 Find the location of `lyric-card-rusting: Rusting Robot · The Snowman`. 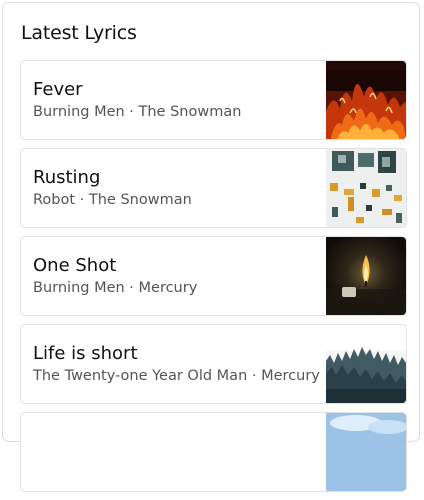

lyric-card-rusting: Rusting Robot · The Snowman is located at coordinates (213, 188).